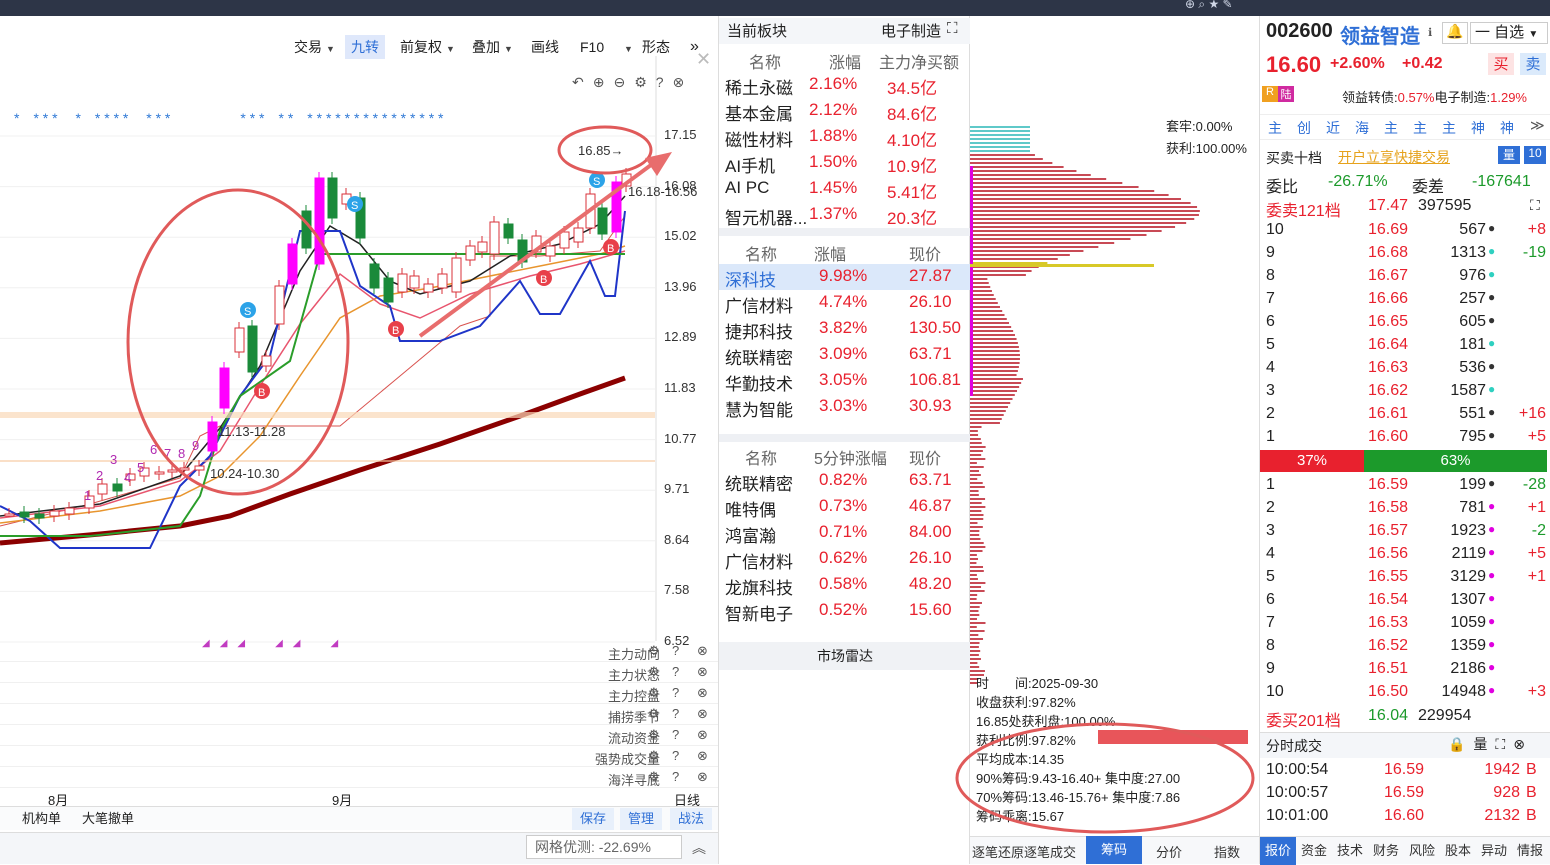 The image size is (1550, 865). What do you see at coordinates (1362, 128) in the screenshot?
I see `shortcut-item: 海` at bounding box center [1362, 128].